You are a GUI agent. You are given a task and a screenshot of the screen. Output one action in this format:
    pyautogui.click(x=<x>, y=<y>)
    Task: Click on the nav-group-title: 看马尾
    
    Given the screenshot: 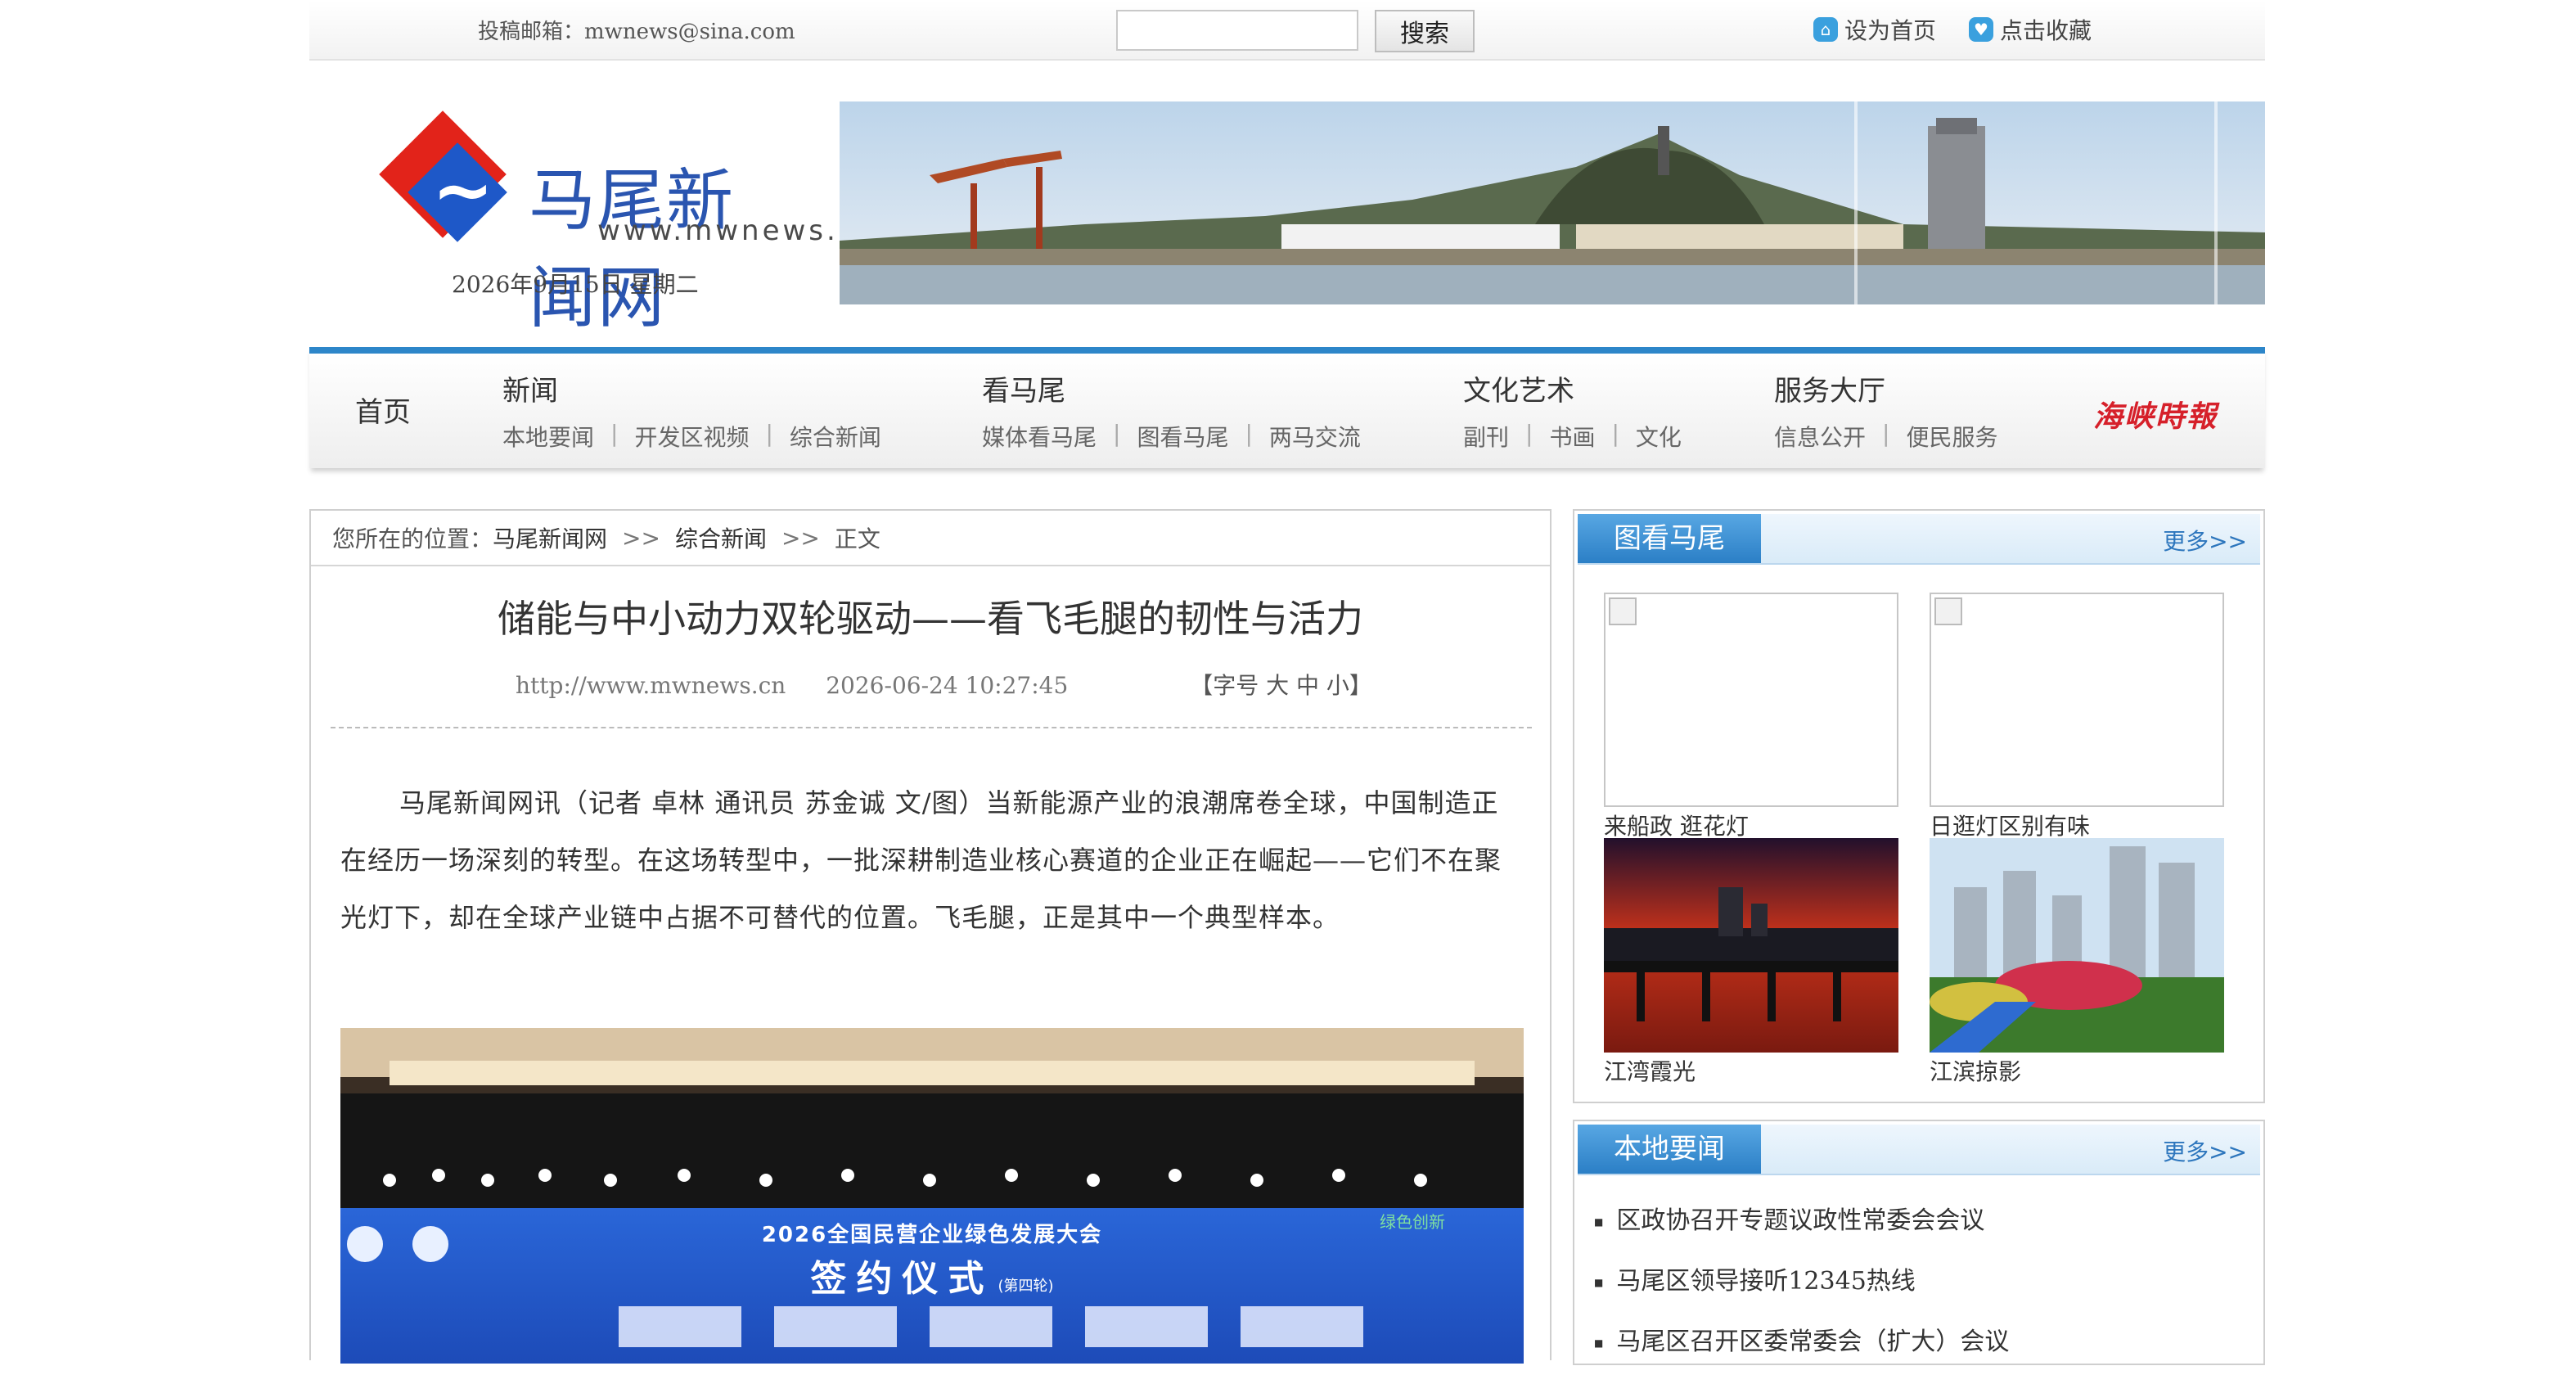 What is the action you would take?
    pyautogui.click(x=1171, y=388)
    